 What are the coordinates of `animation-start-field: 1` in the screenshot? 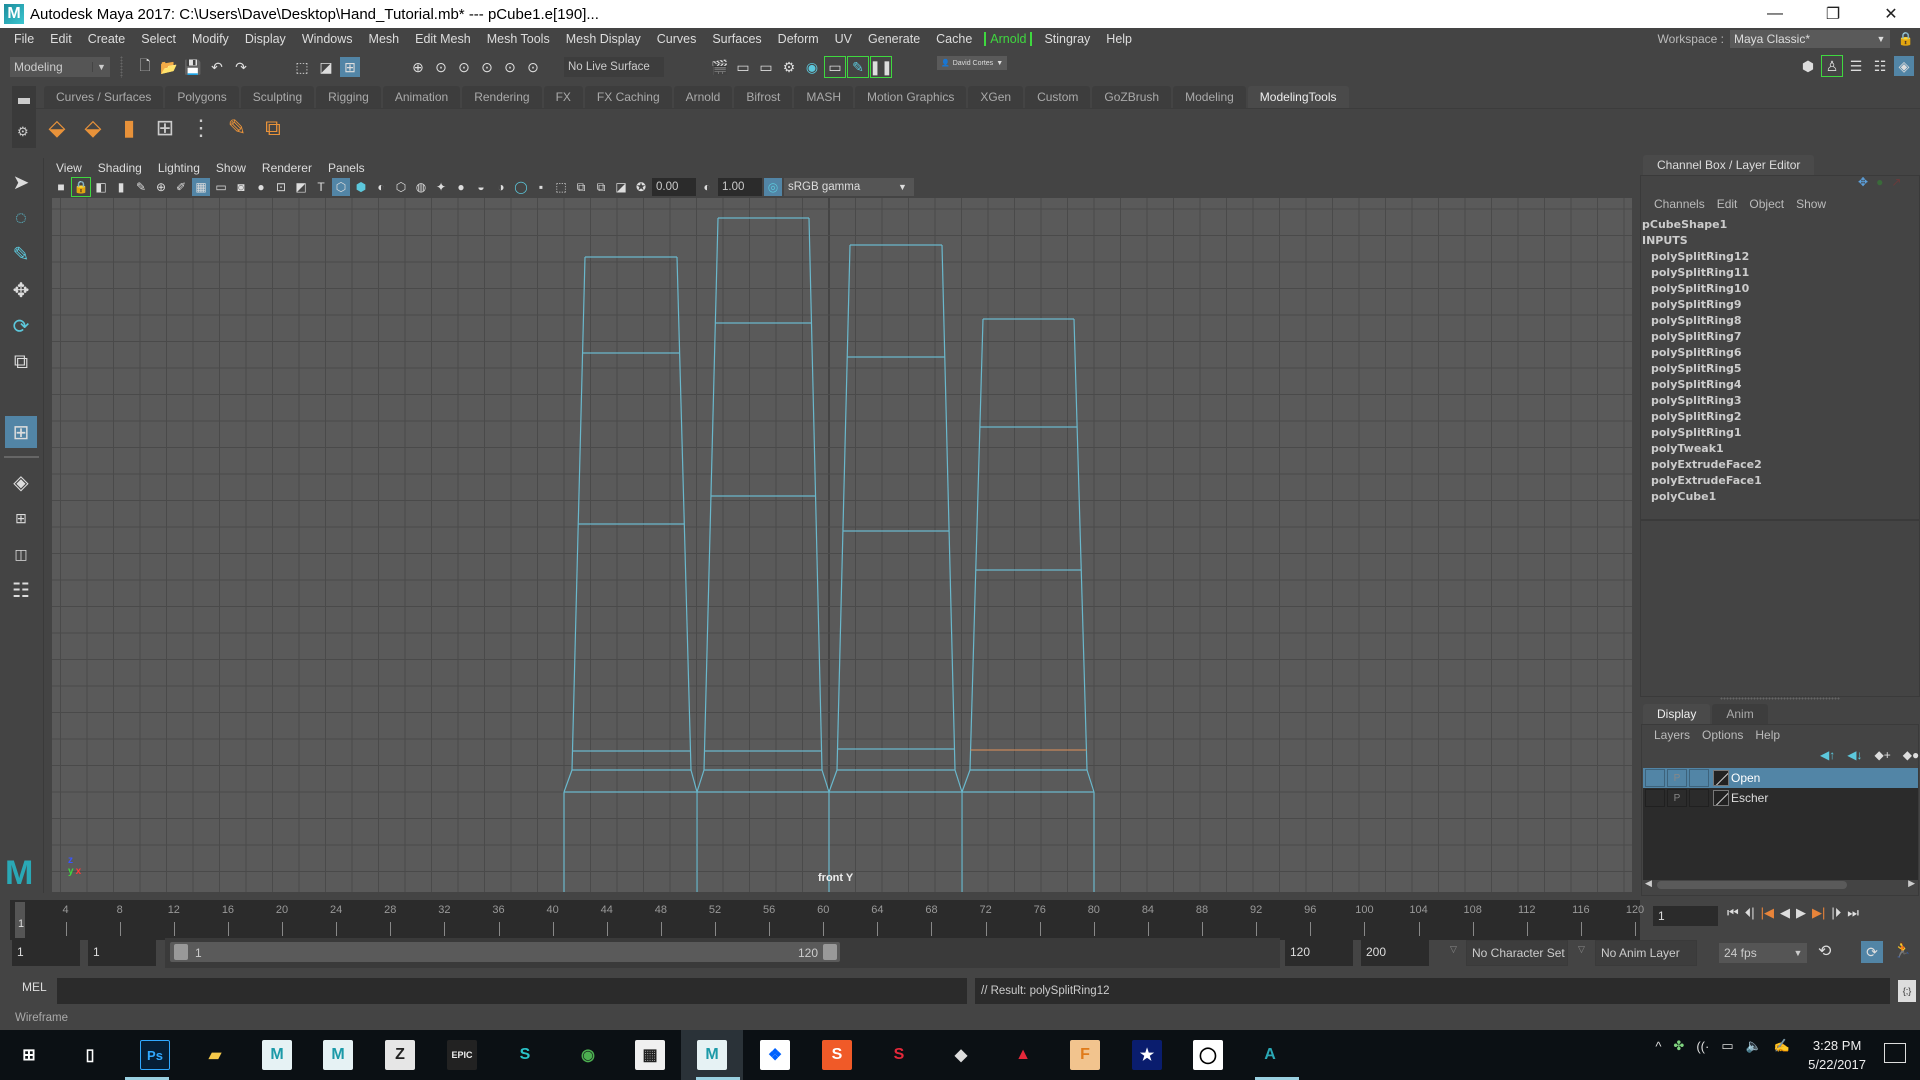 It's located at (46, 952).